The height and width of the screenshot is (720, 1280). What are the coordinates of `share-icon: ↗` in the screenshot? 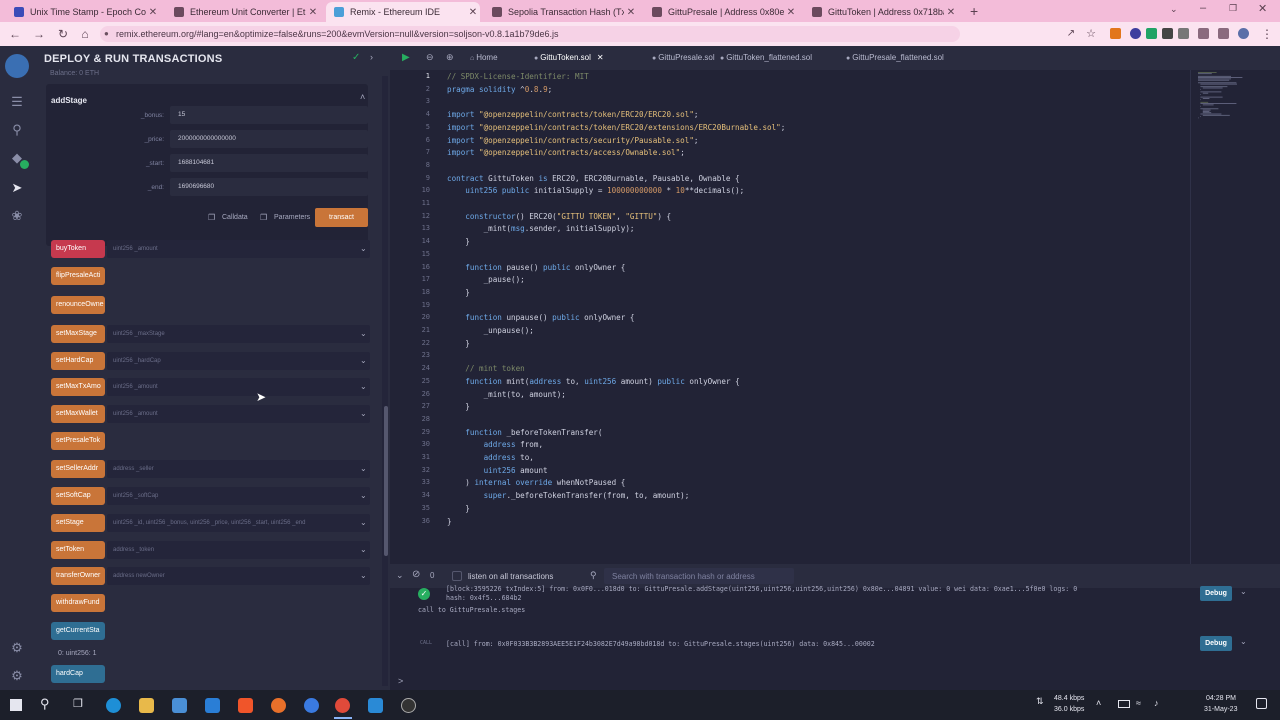 It's located at (1071, 34).